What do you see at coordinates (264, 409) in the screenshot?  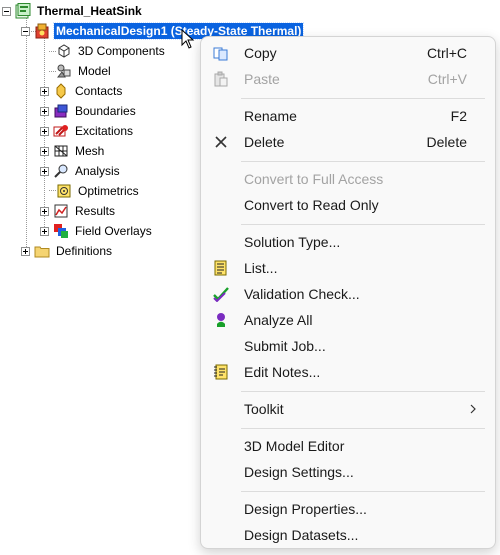 I see `menu-item-label: Toolkit` at bounding box center [264, 409].